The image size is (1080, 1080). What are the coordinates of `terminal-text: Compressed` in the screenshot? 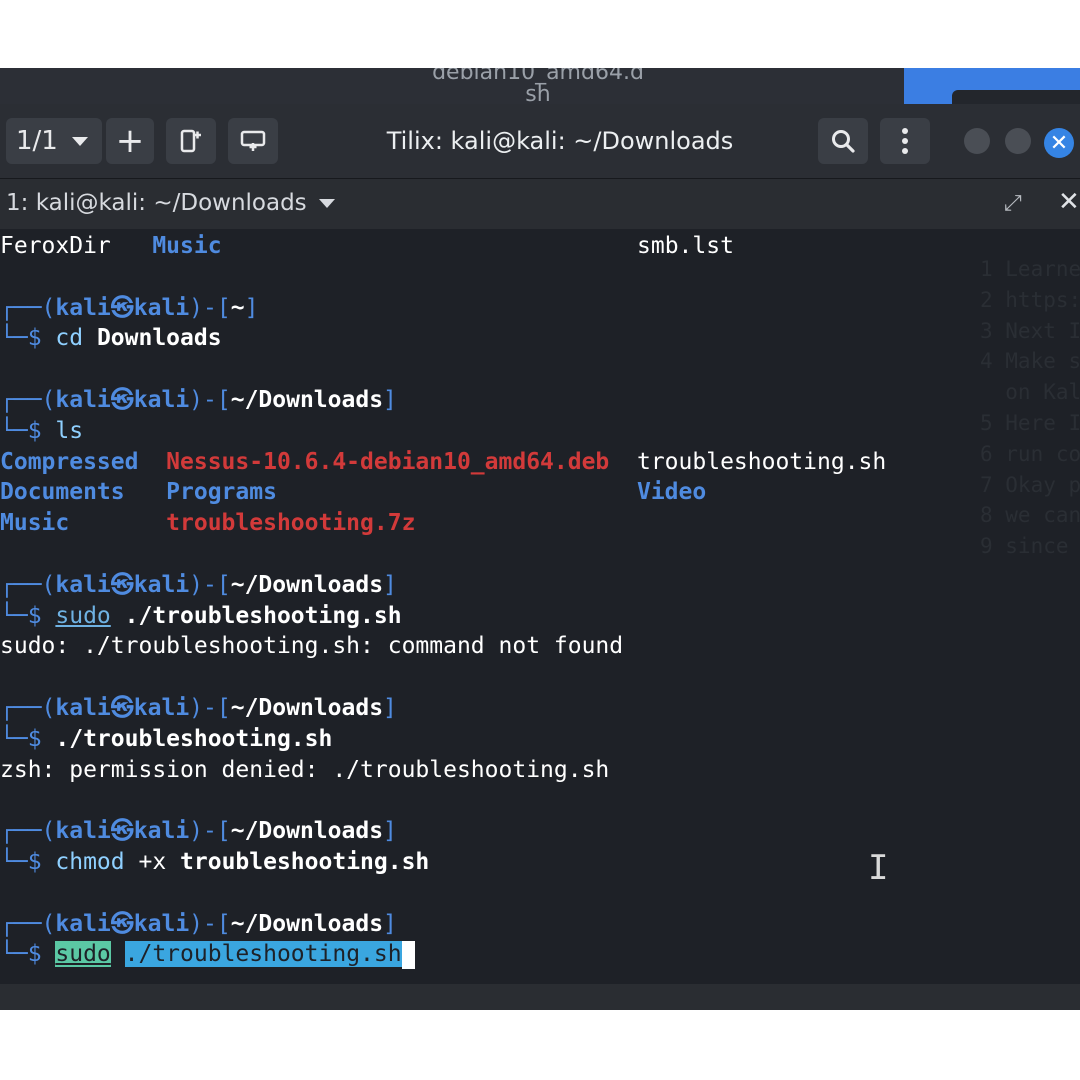 It's located at (83, 461).